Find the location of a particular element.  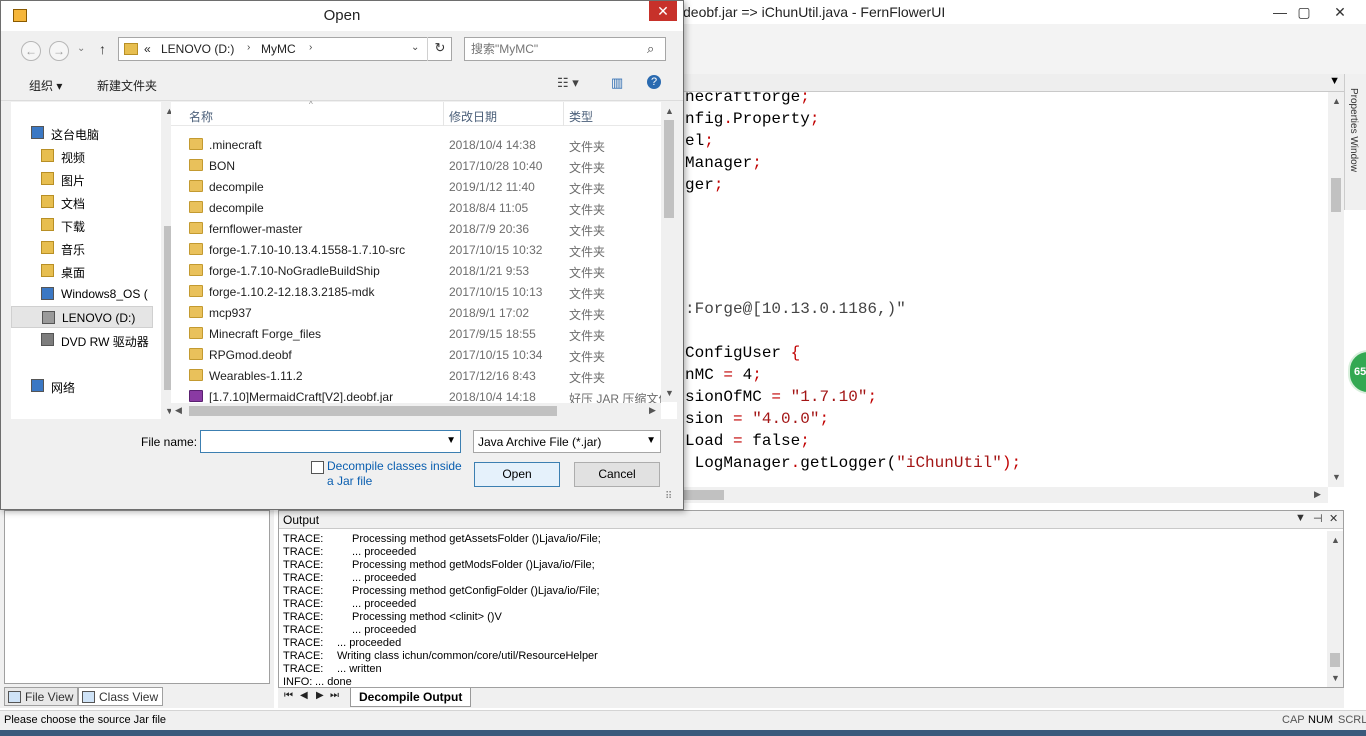

file-row: decompile 2018/8/4 11:05 文件夹 is located at coordinates (416, 207).